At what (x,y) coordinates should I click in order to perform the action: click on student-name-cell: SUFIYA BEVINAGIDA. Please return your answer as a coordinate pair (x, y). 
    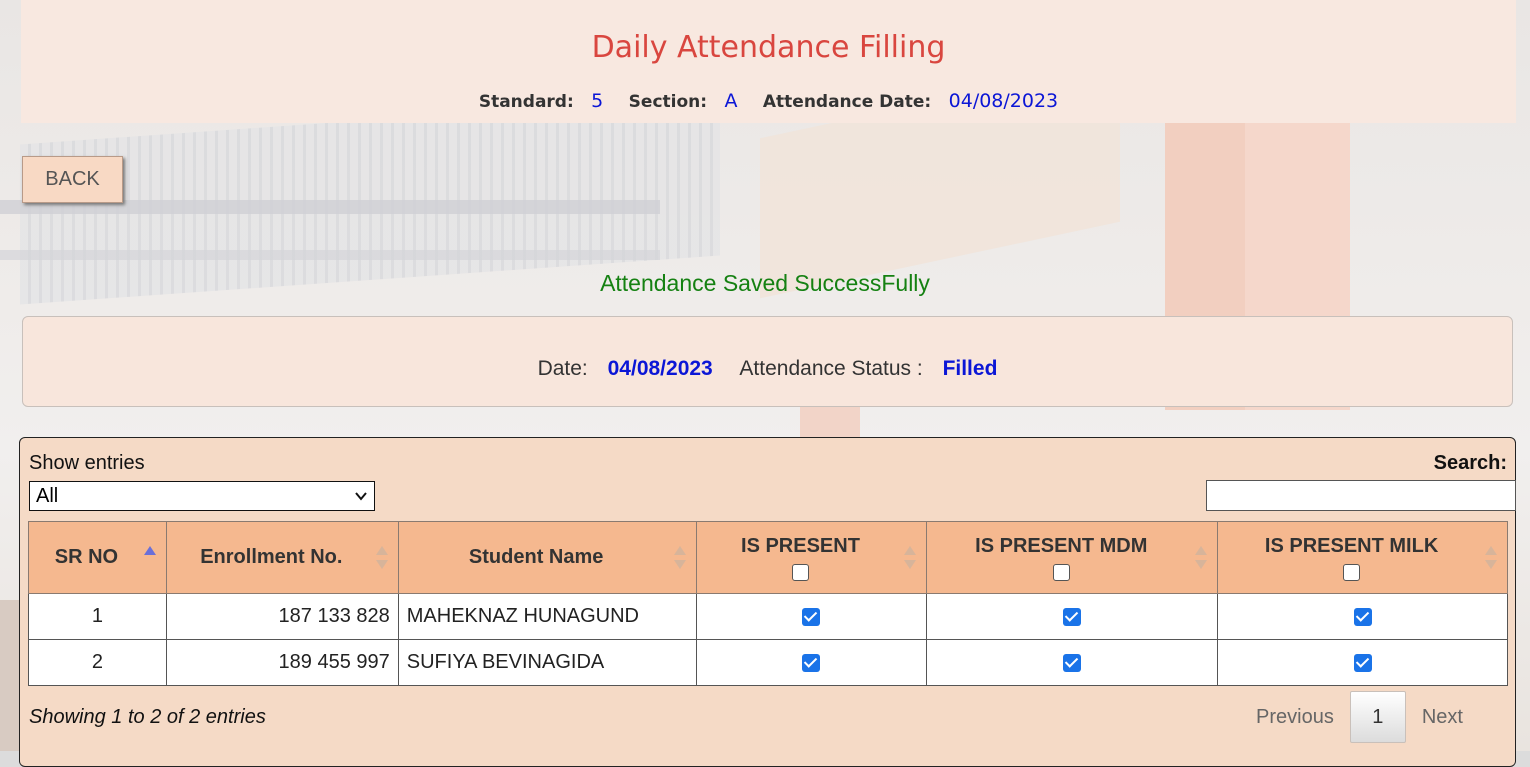
    Looking at the image, I should click on (547, 662).